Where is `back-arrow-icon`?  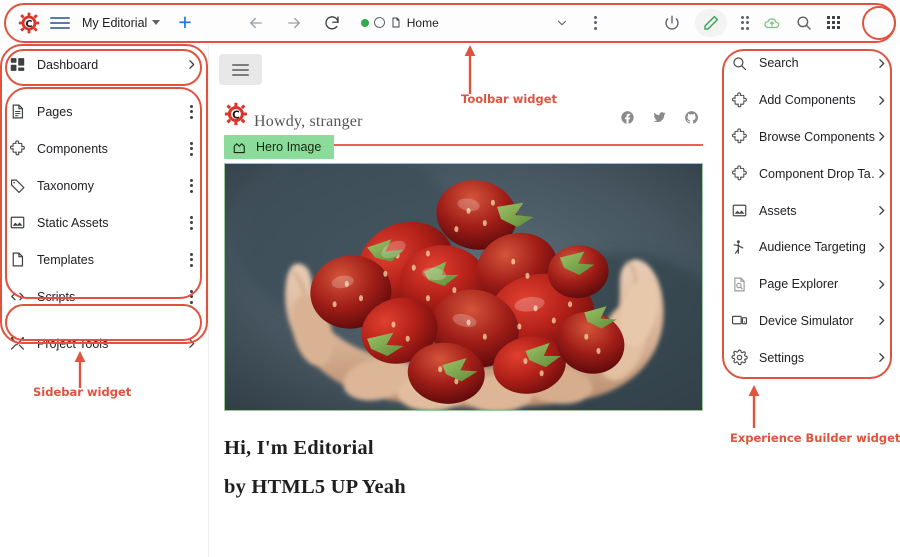 back-arrow-icon is located at coordinates (256, 23).